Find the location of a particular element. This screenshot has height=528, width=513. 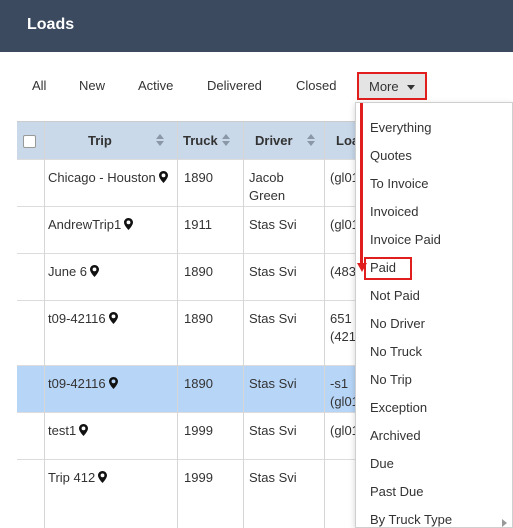

tab-all: All is located at coordinates (39, 85).